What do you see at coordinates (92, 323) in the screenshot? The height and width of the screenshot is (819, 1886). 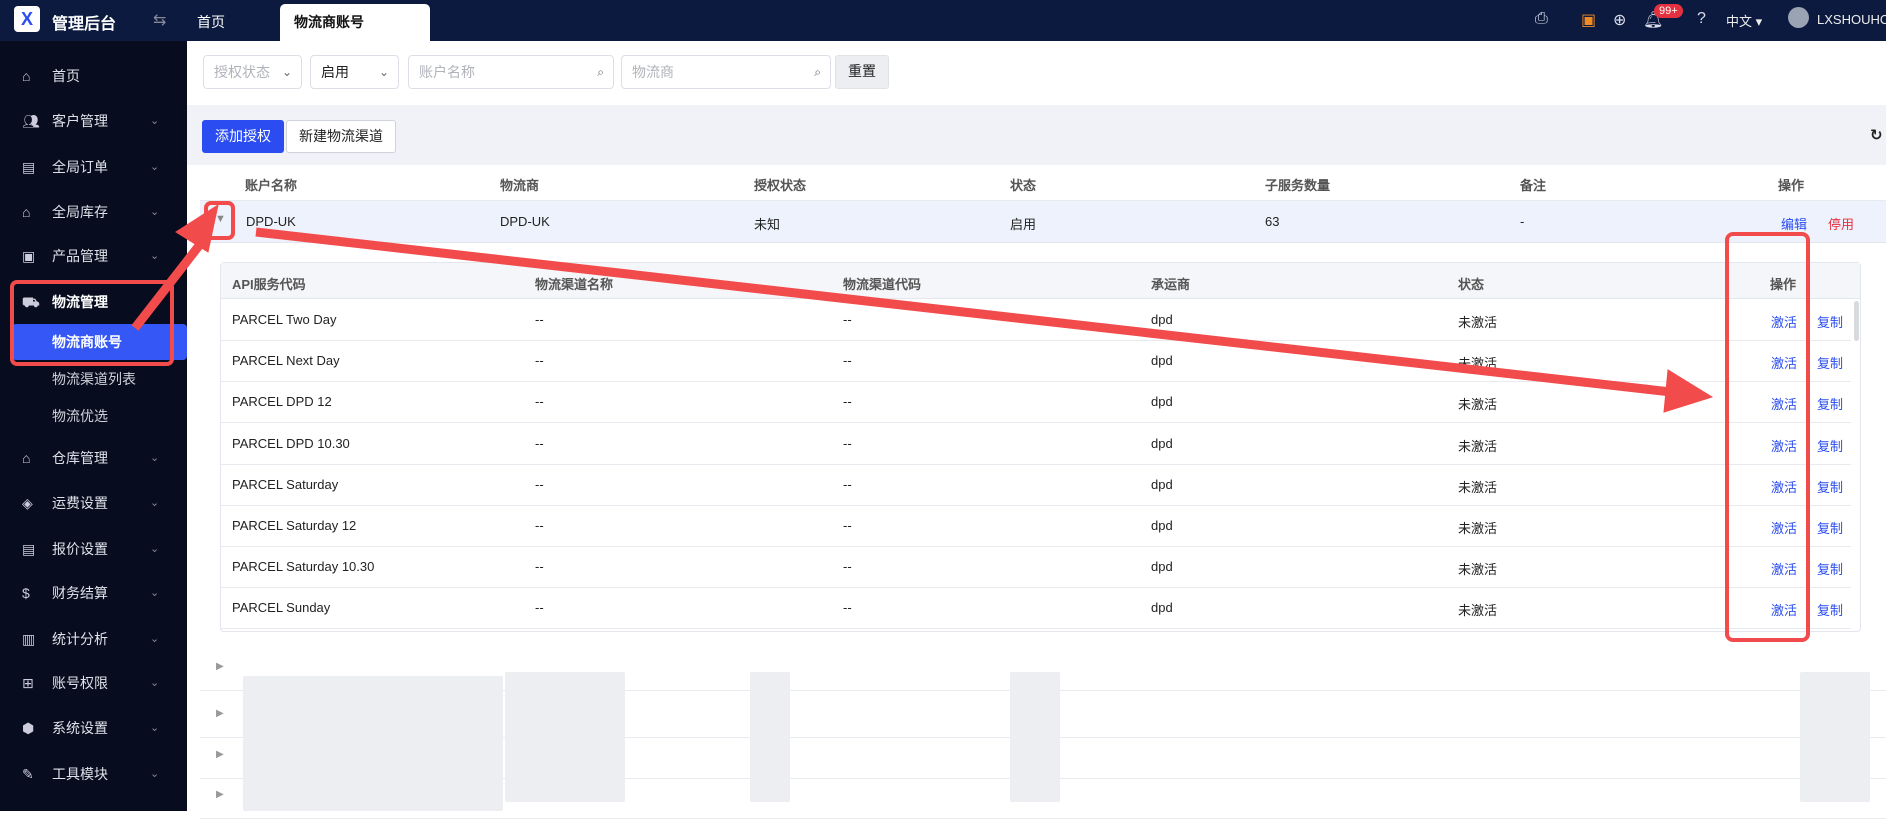 I see `annotation-box-sidebar` at bounding box center [92, 323].